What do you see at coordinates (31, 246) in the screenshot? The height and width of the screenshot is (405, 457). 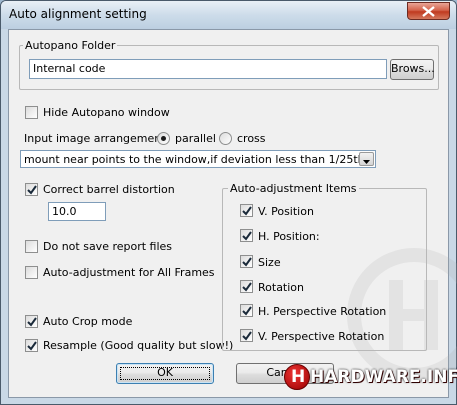 I see `no-report-checkbox` at bounding box center [31, 246].